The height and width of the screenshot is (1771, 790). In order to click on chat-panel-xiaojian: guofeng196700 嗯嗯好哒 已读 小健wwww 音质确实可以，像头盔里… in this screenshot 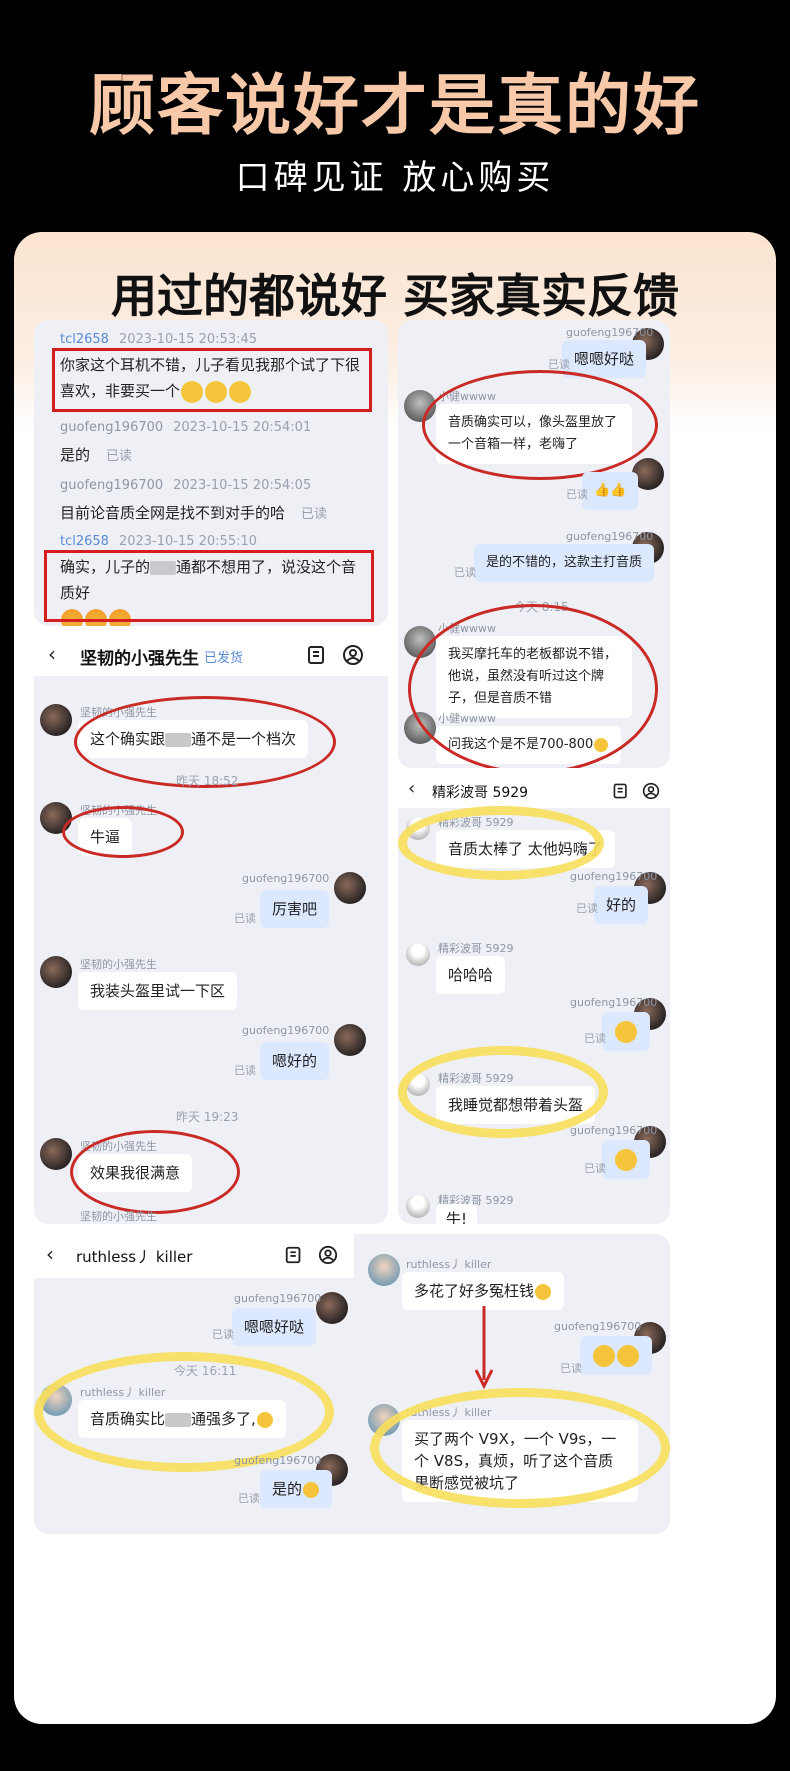, I will do `click(534, 544)`.